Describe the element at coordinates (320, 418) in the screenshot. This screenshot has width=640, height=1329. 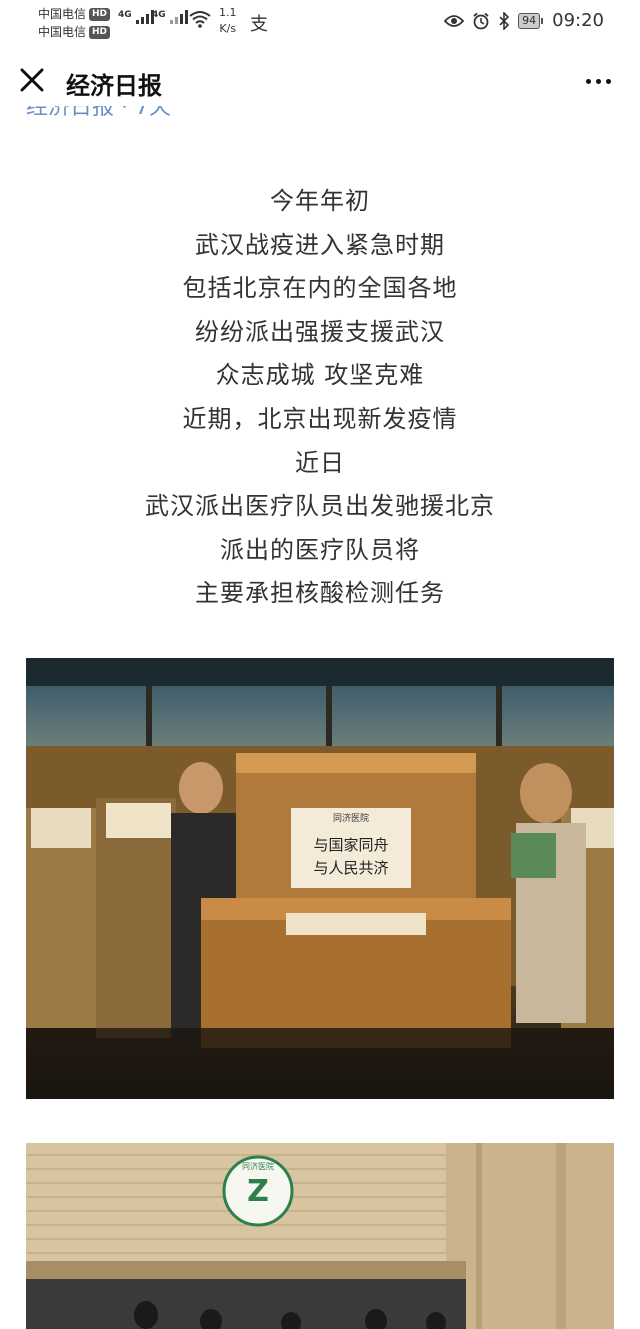
I see `article-line: 近期，北京出现新发疫情` at that location.